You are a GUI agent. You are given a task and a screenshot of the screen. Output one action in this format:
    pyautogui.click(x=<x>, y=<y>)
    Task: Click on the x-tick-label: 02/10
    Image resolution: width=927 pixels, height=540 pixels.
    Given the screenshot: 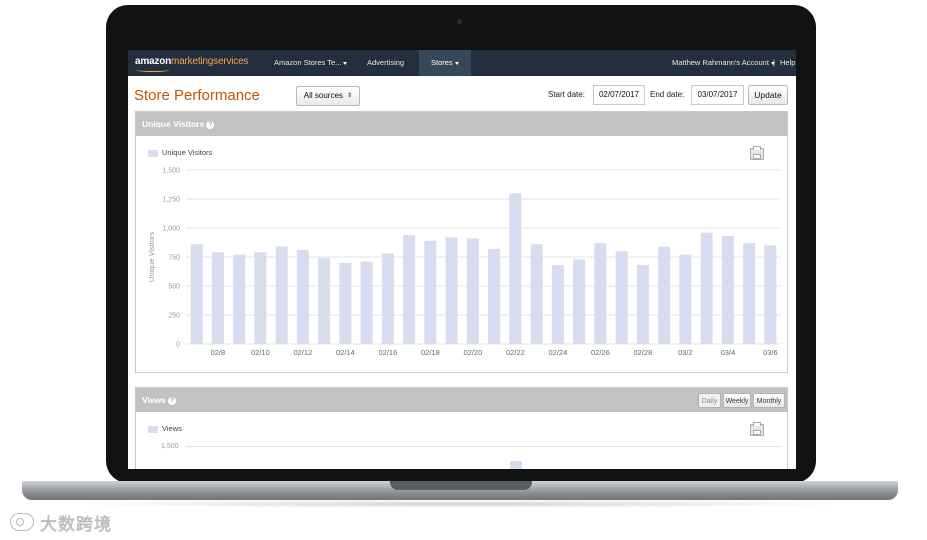 What is the action you would take?
    pyautogui.click(x=260, y=352)
    